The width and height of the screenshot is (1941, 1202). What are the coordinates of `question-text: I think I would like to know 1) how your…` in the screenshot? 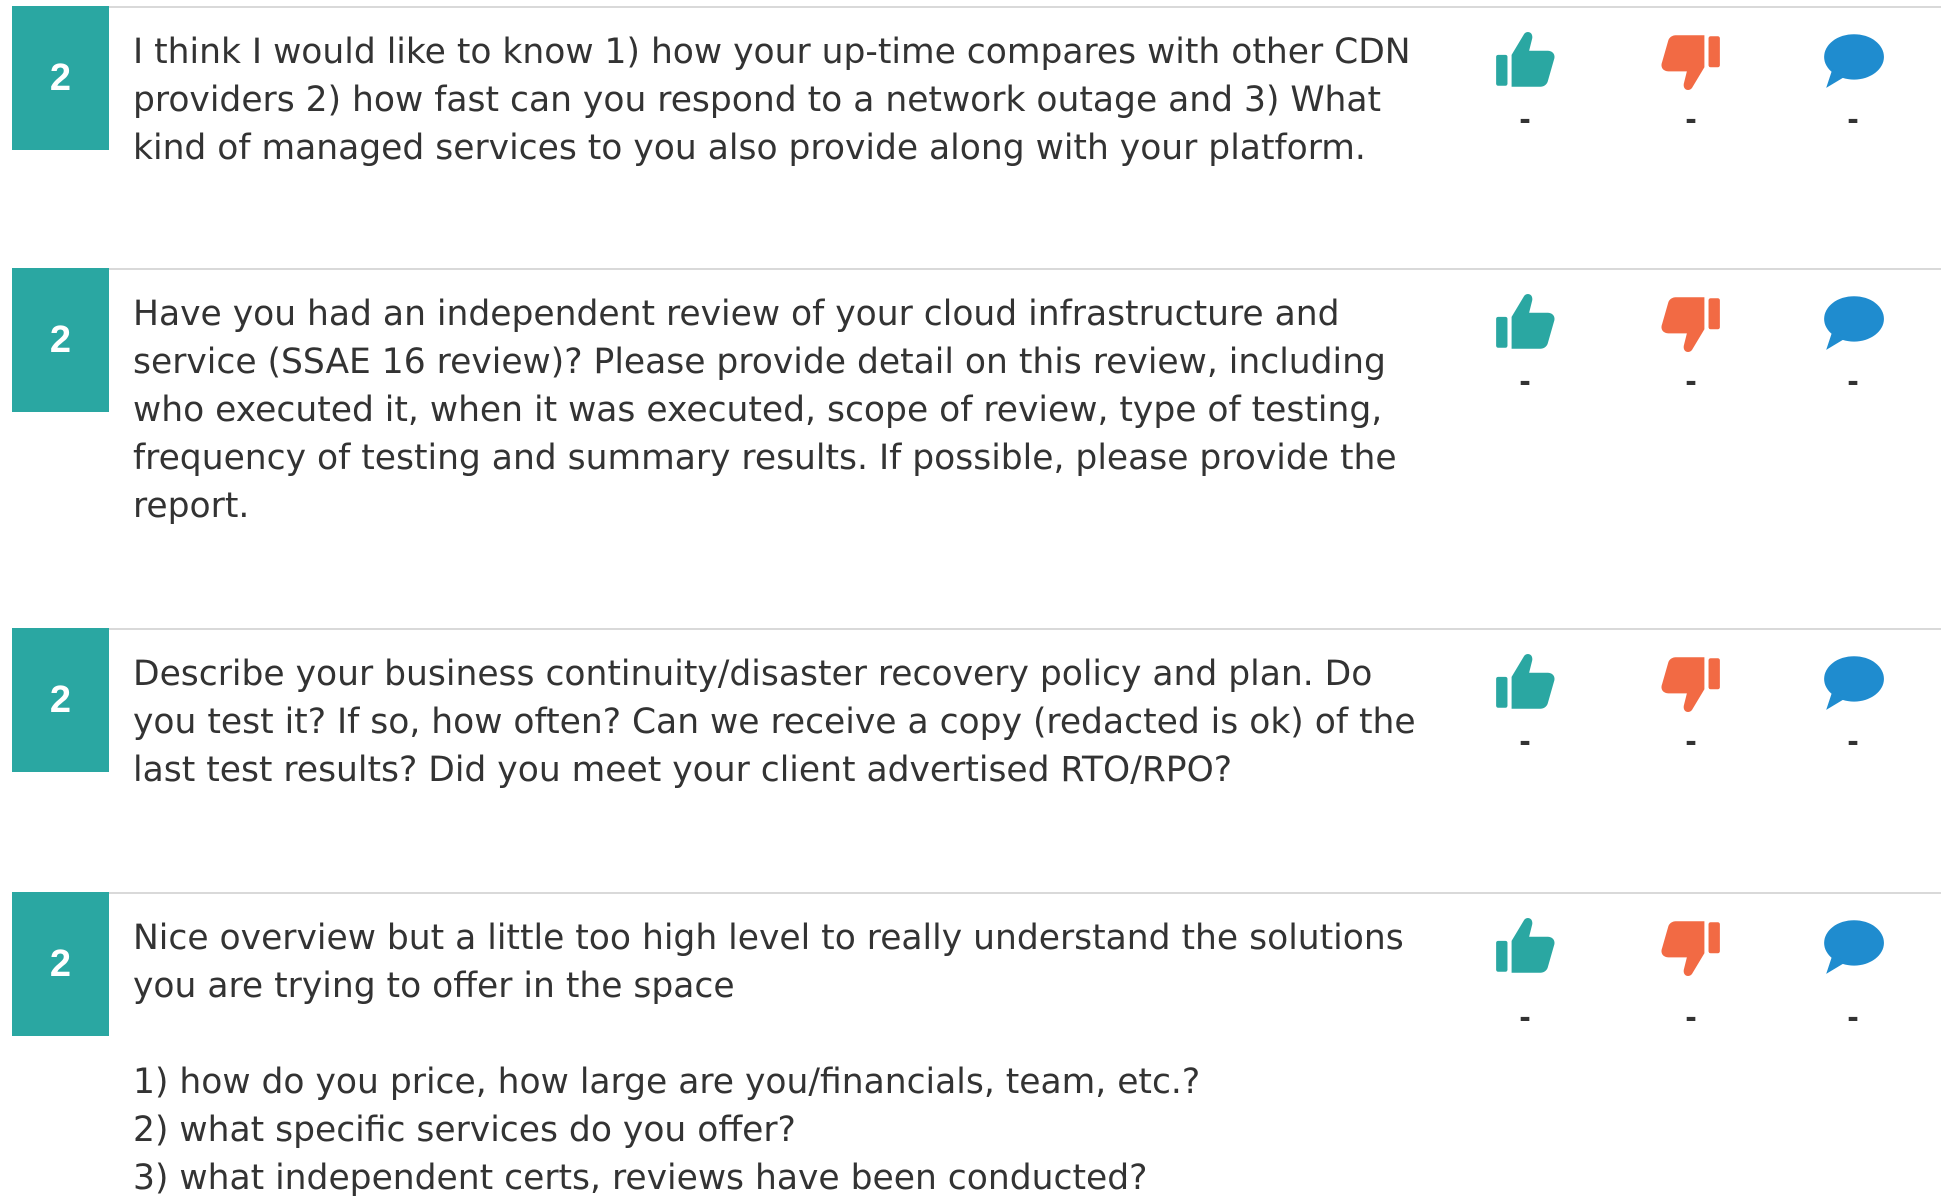 It's located at (777, 100).